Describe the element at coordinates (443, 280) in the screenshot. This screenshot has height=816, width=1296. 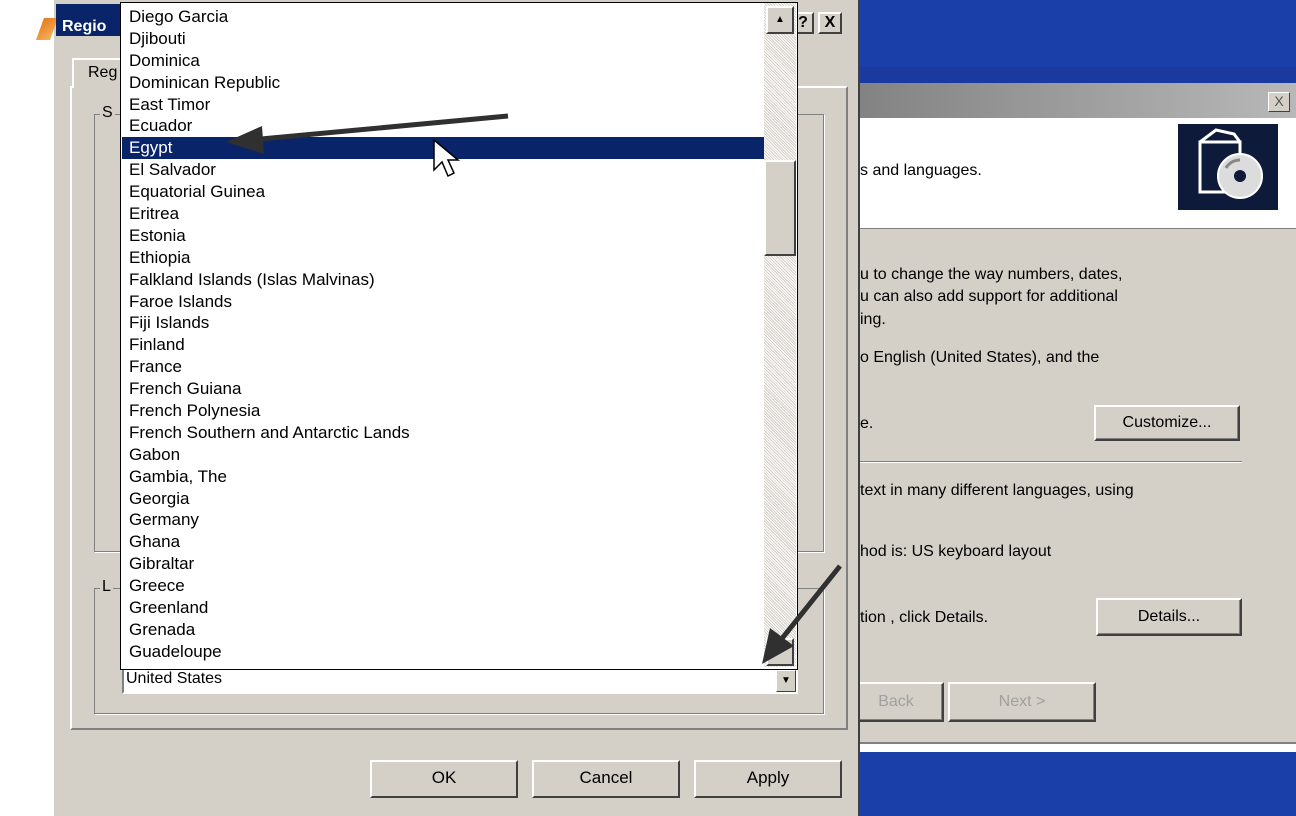
I see `list-item: Falkland Islands (Islas Malvinas)` at that location.